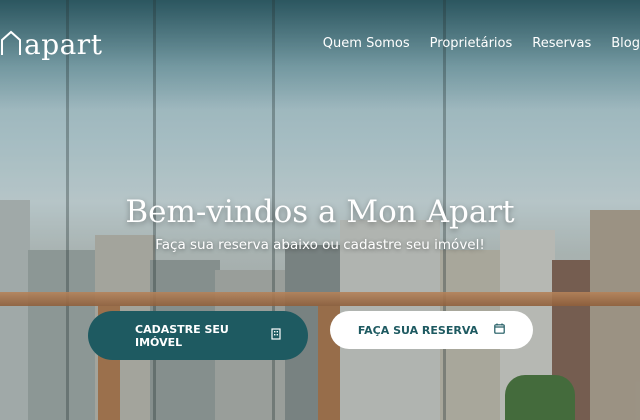  What do you see at coordinates (561, 43) in the screenshot?
I see `nav-reservas: Reservas` at bounding box center [561, 43].